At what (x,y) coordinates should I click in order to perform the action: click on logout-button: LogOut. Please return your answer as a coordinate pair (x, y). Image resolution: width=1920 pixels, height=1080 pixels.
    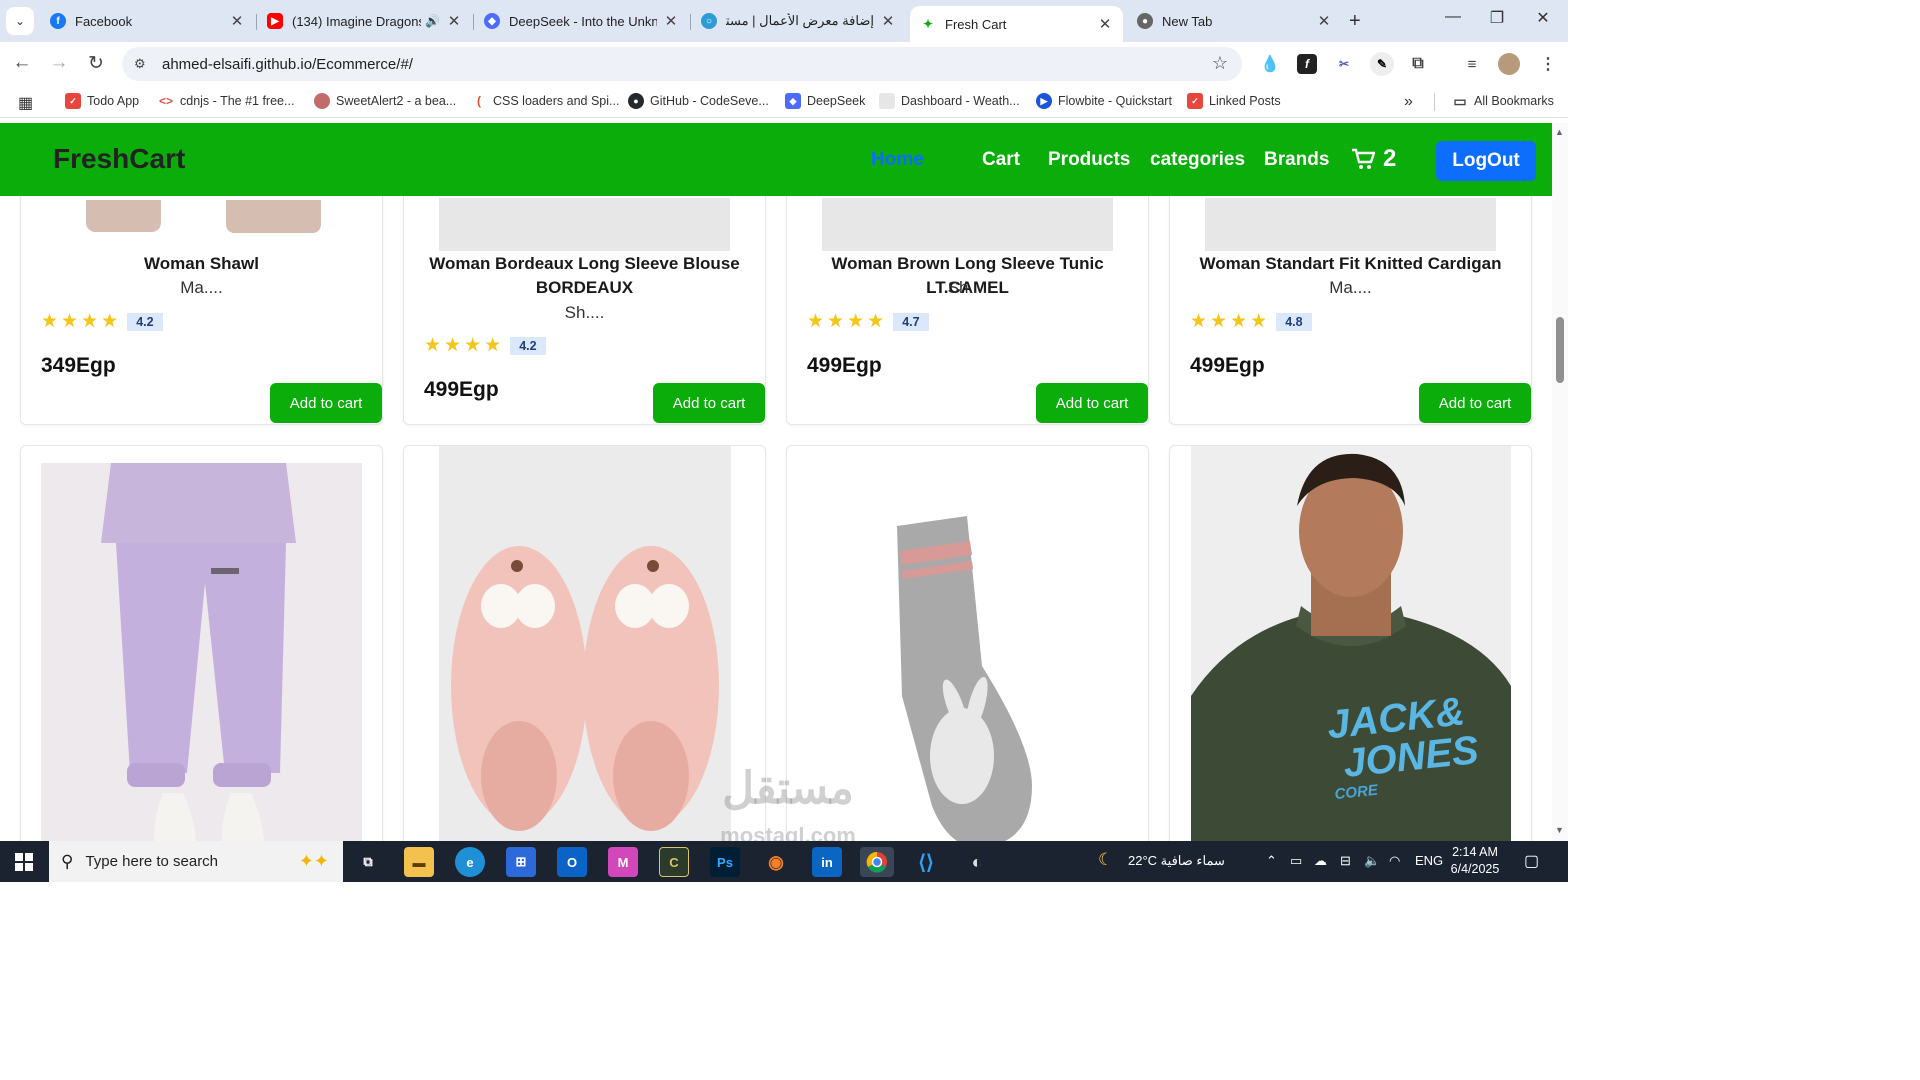
    Looking at the image, I should click on (1486, 161).